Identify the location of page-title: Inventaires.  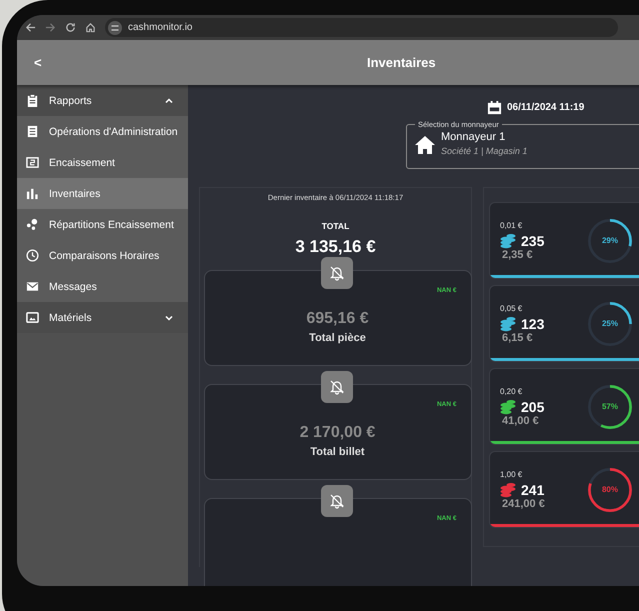
(401, 62).